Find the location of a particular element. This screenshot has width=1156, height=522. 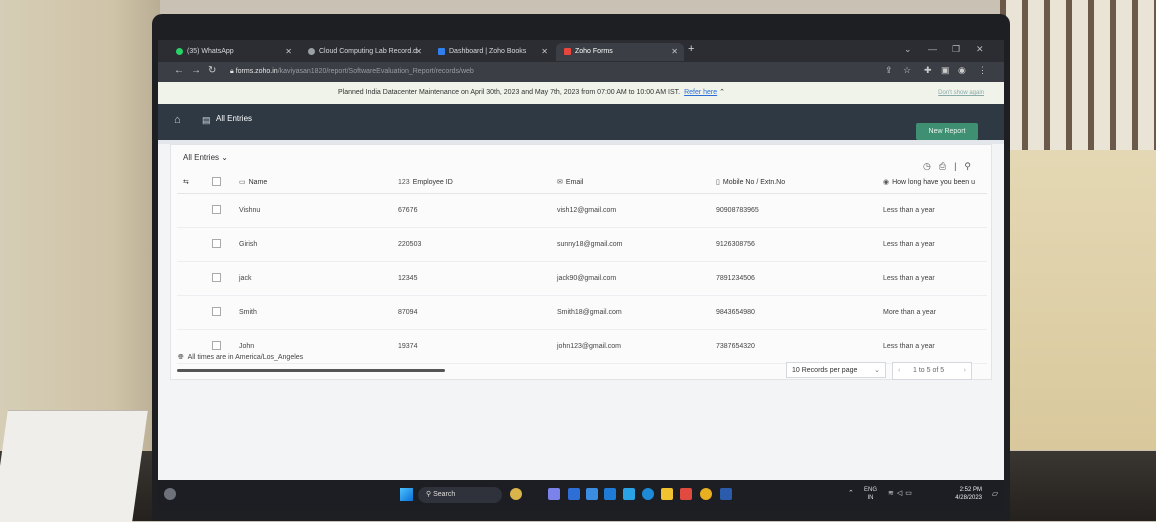

maximize-button: ❐ is located at coordinates (956, 49).